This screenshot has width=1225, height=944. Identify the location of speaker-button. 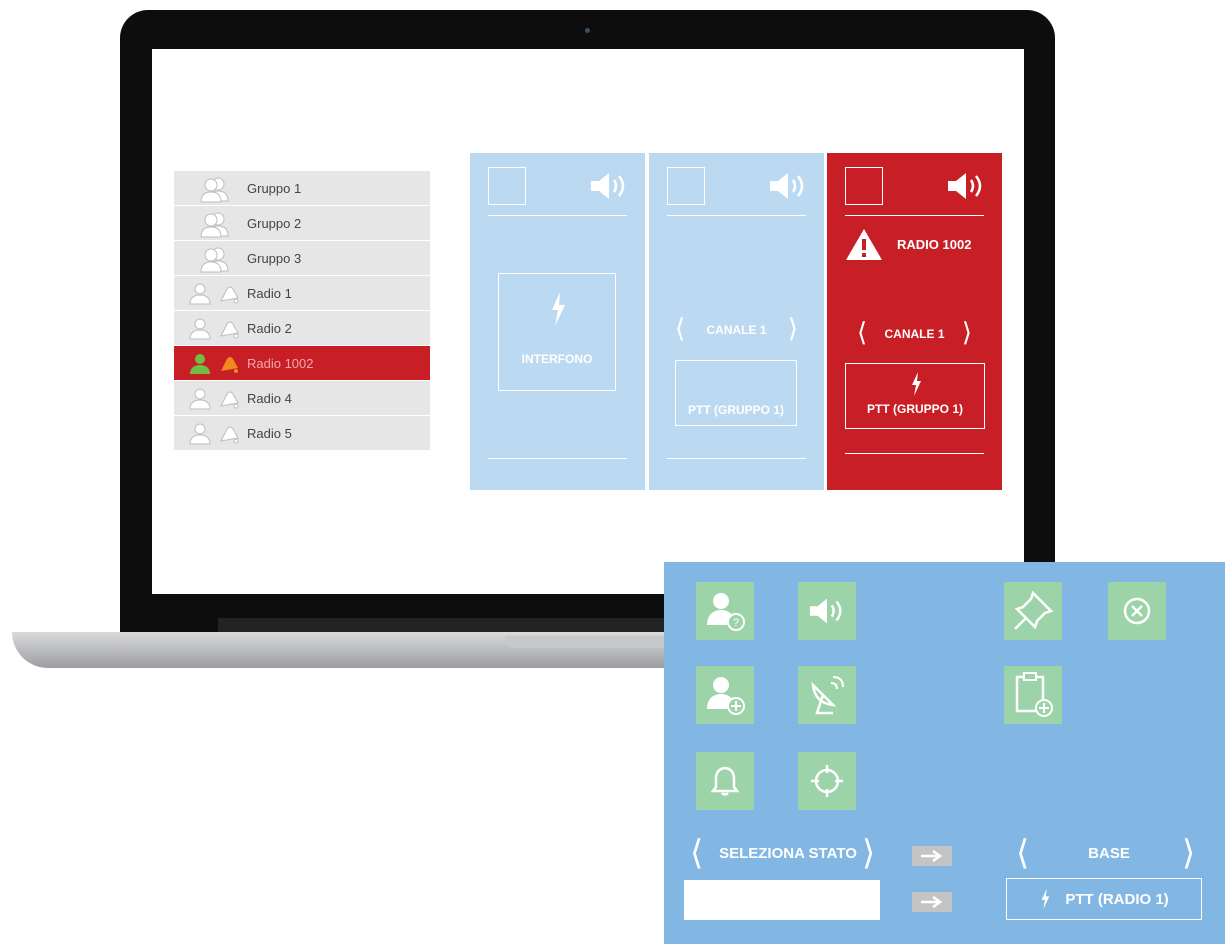
(827, 611).